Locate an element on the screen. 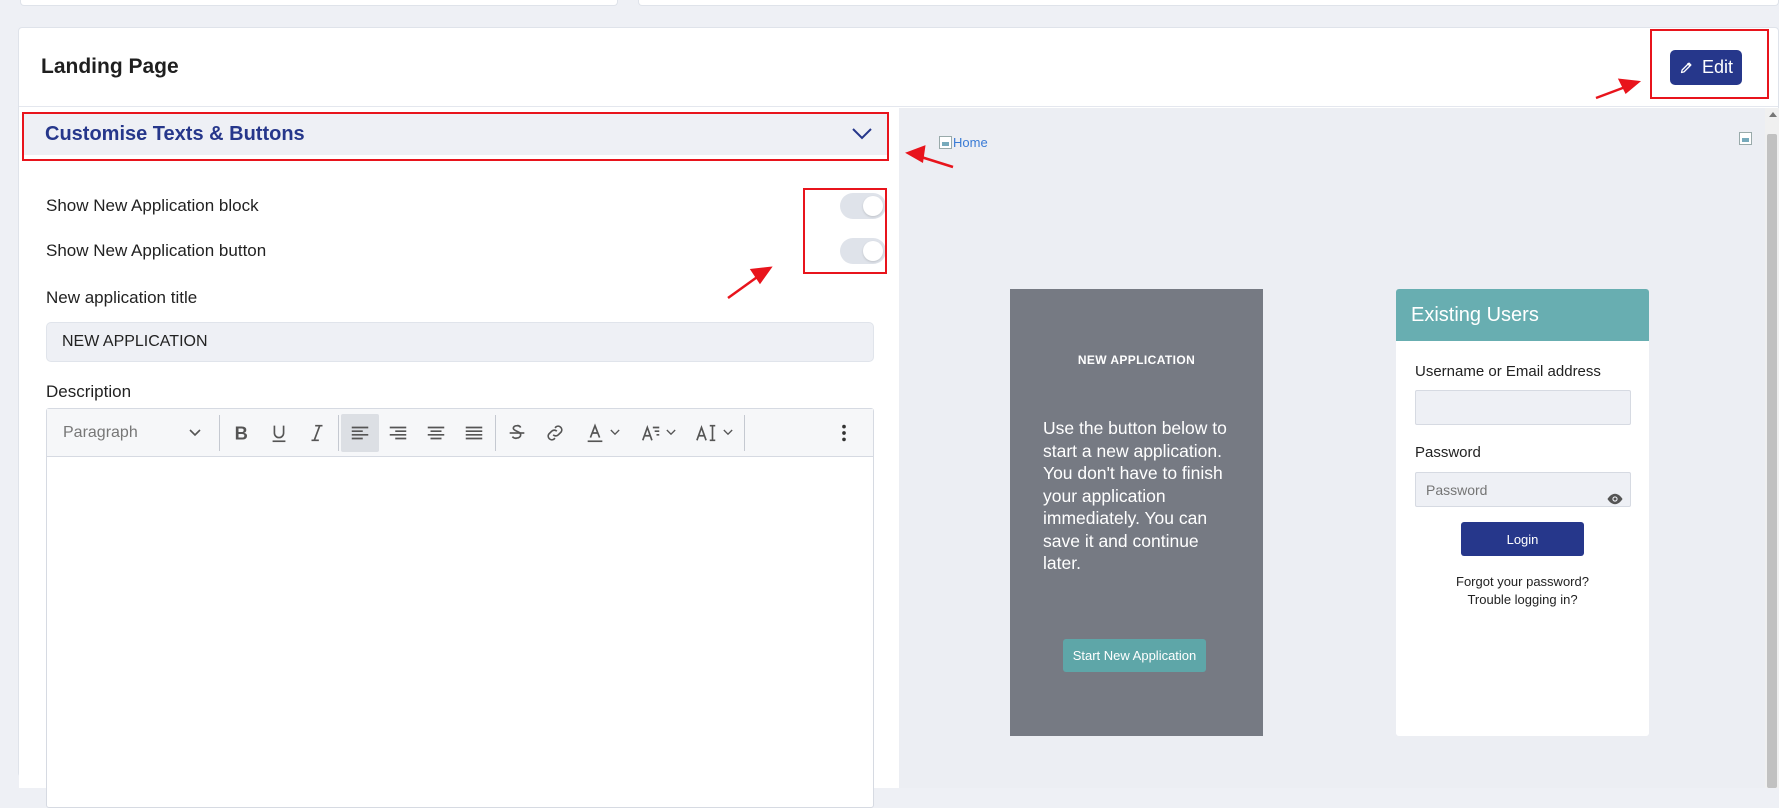 This screenshot has height=808, width=1779. customise-section-title: Customise Texts & Buttons is located at coordinates (175, 133).